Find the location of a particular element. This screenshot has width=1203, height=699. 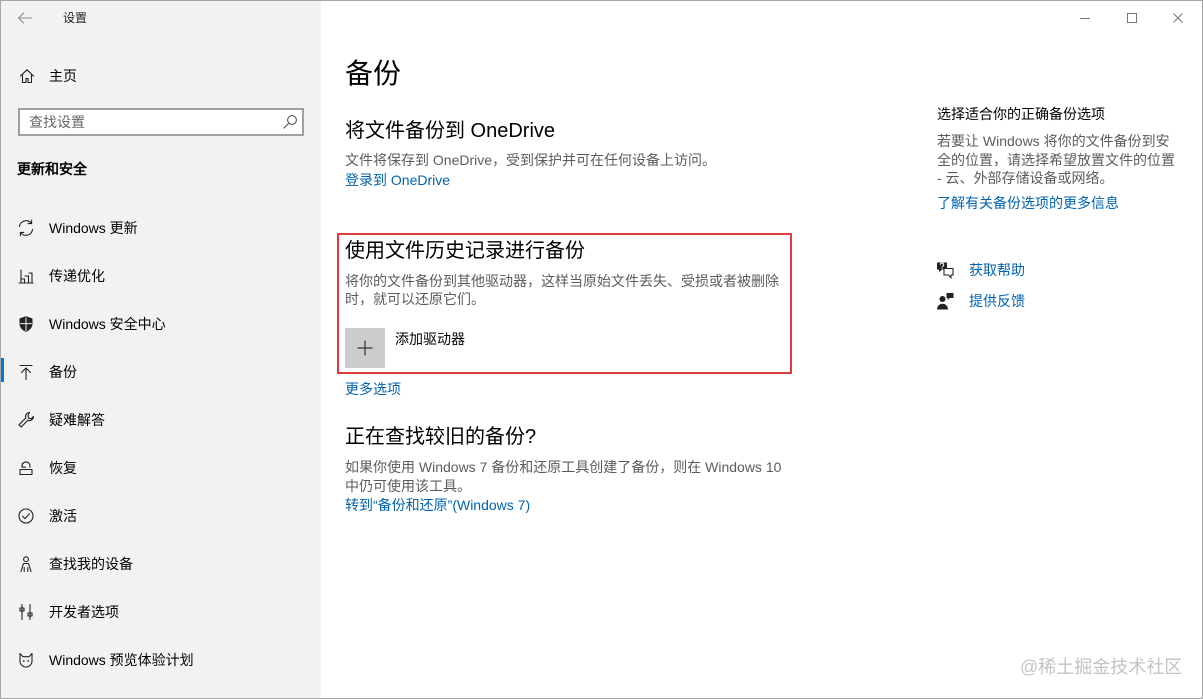

shield-icon is located at coordinates (26, 324).